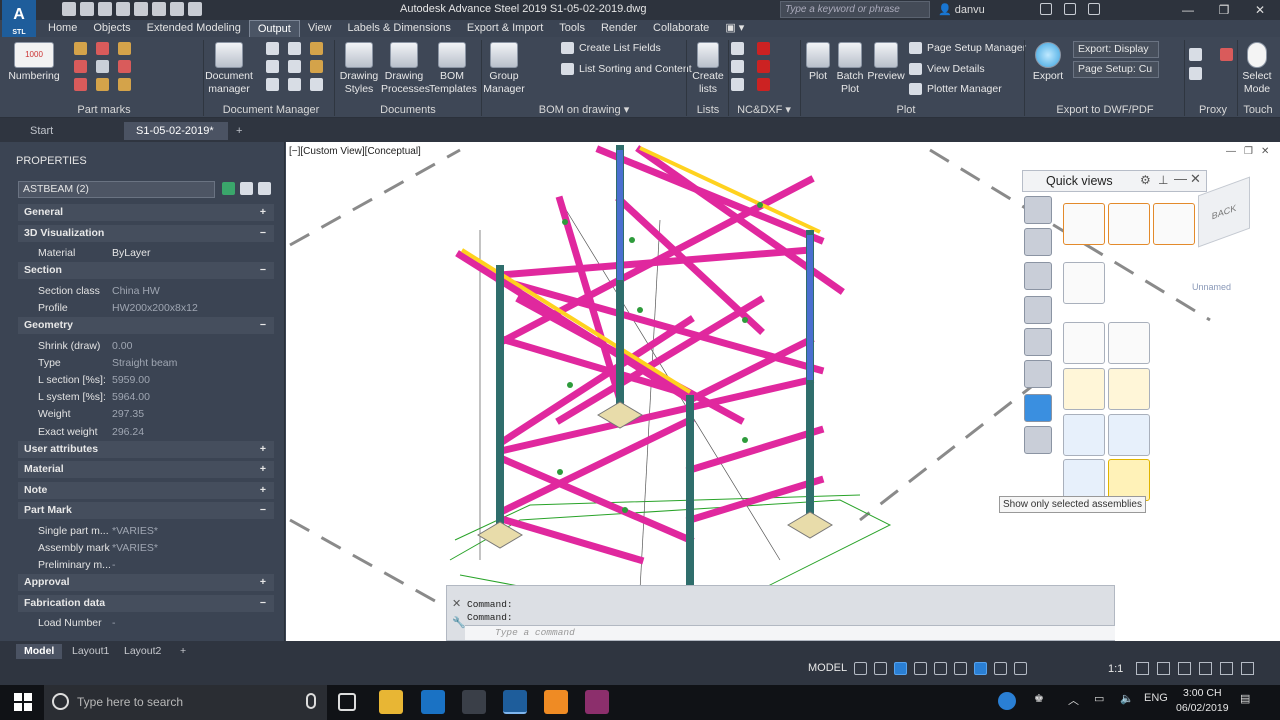 This screenshot has width=1280, height=720. Describe the element at coordinates (597, 702) in the screenshot. I see `app-purple-icon` at that location.